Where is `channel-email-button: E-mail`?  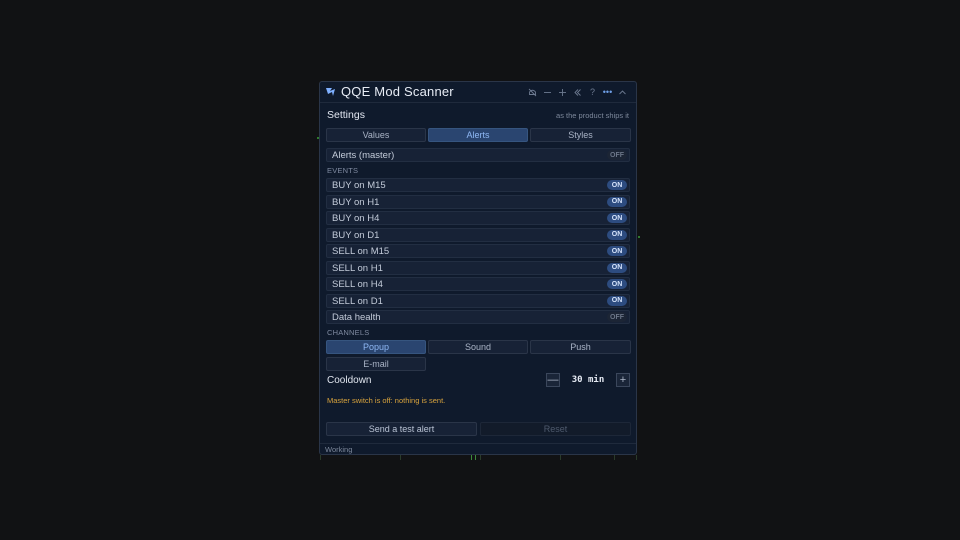 channel-email-button: E-mail is located at coordinates (376, 364).